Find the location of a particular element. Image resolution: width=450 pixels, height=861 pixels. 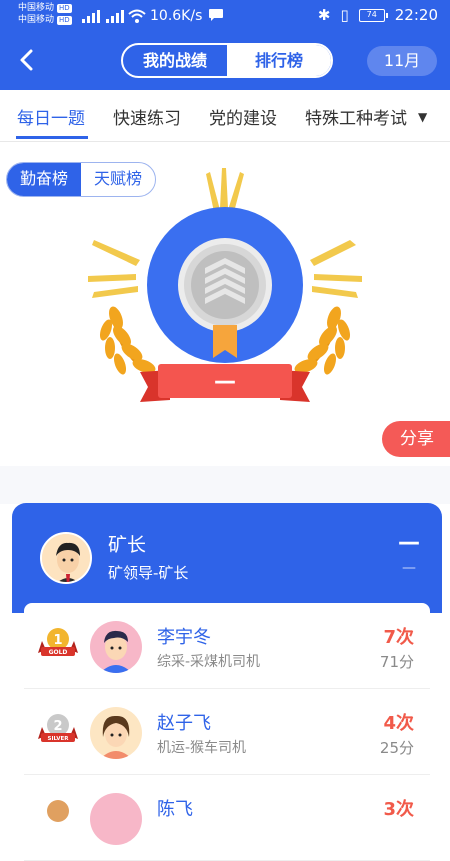

share-button: 分享 is located at coordinates (416, 439).